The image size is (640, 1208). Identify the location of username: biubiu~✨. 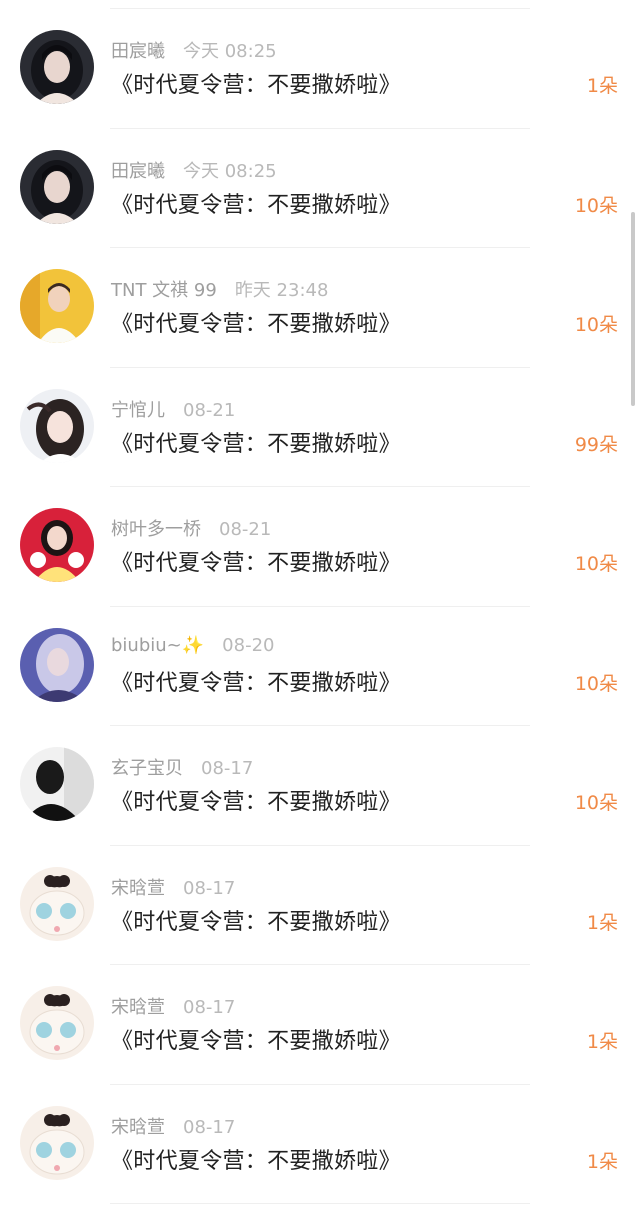
(157, 645).